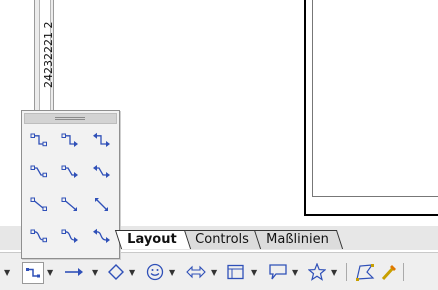  What do you see at coordinates (116, 272) in the screenshot?
I see `basic-shapes-icon` at bounding box center [116, 272].